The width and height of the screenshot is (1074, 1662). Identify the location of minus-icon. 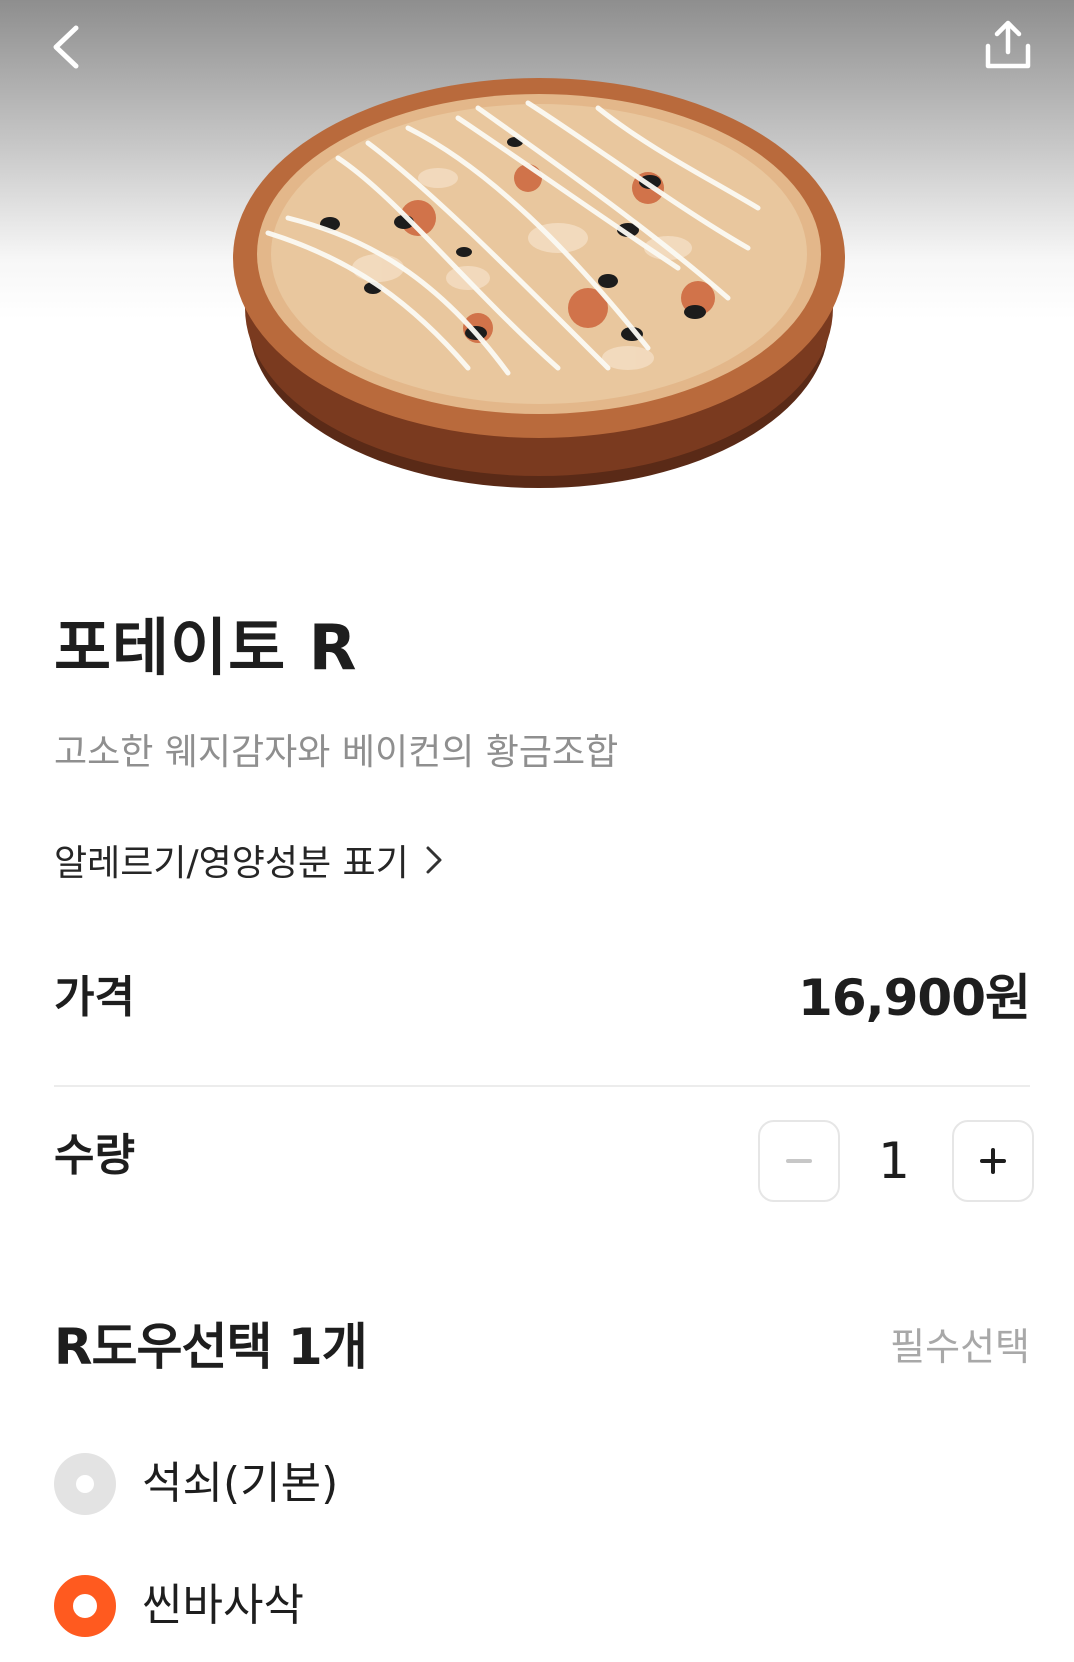
(799, 1161).